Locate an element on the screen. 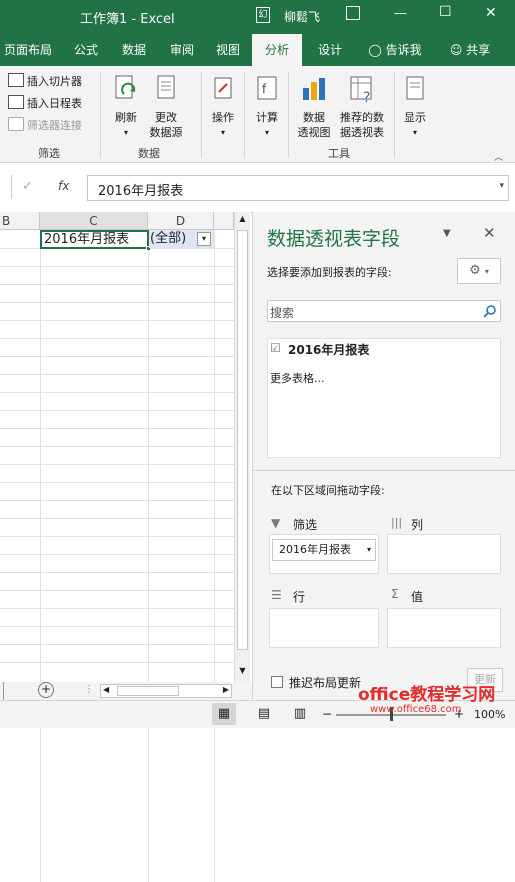 The image size is (515, 882). insert-function-button: fx is located at coordinates (63, 186).